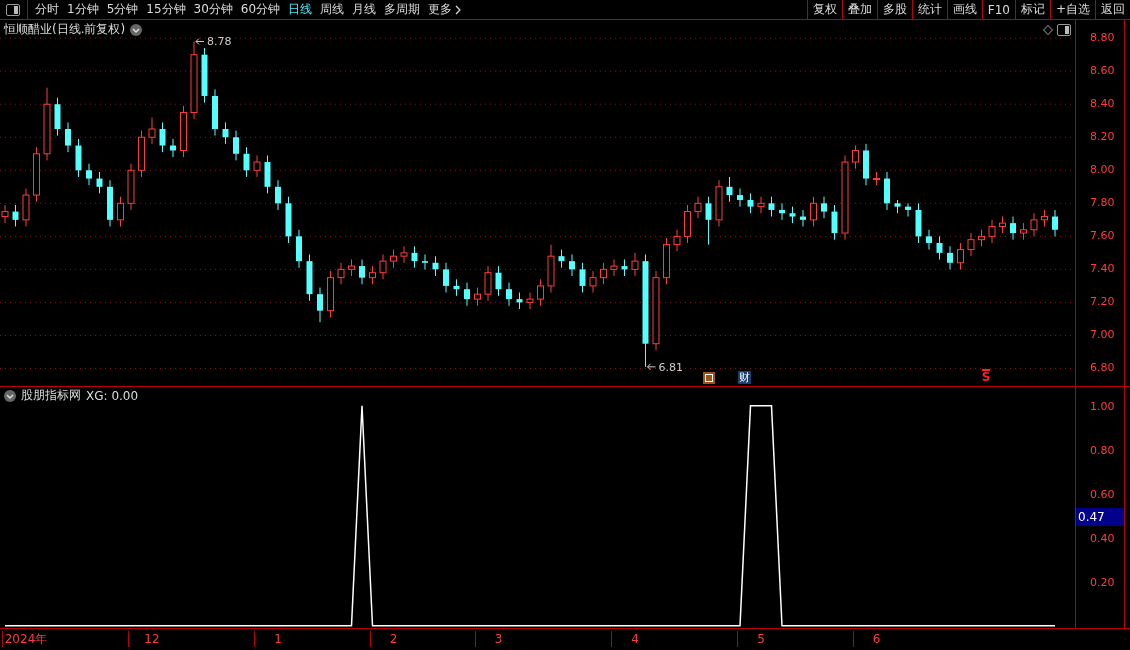 The width and height of the screenshot is (1130, 650). Describe the element at coordinates (213, 9) in the screenshot. I see `period-tab: 30分钟` at that location.